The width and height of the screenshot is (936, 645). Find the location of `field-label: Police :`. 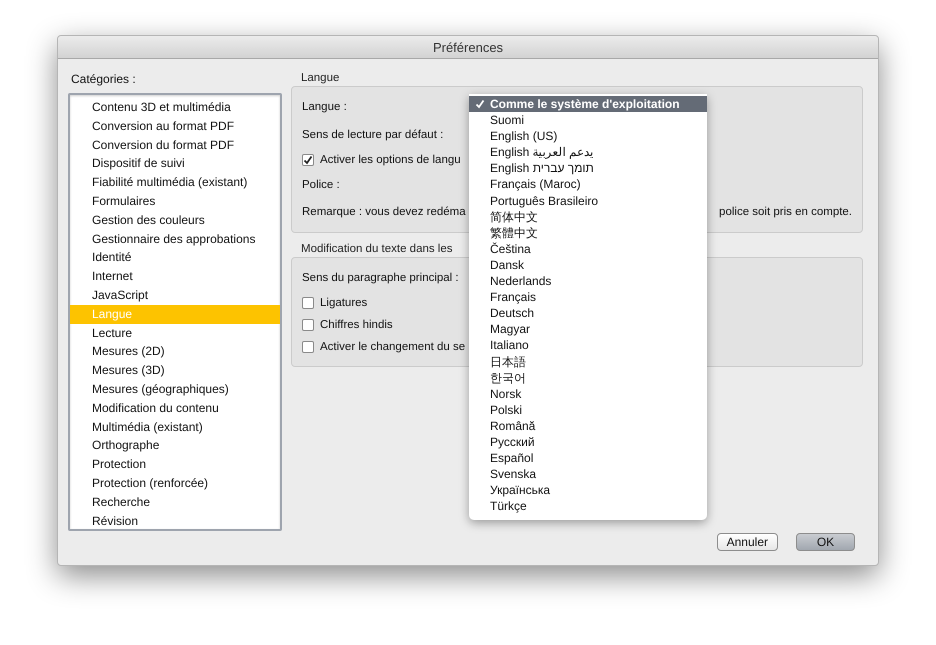

field-label: Police : is located at coordinates (321, 185).